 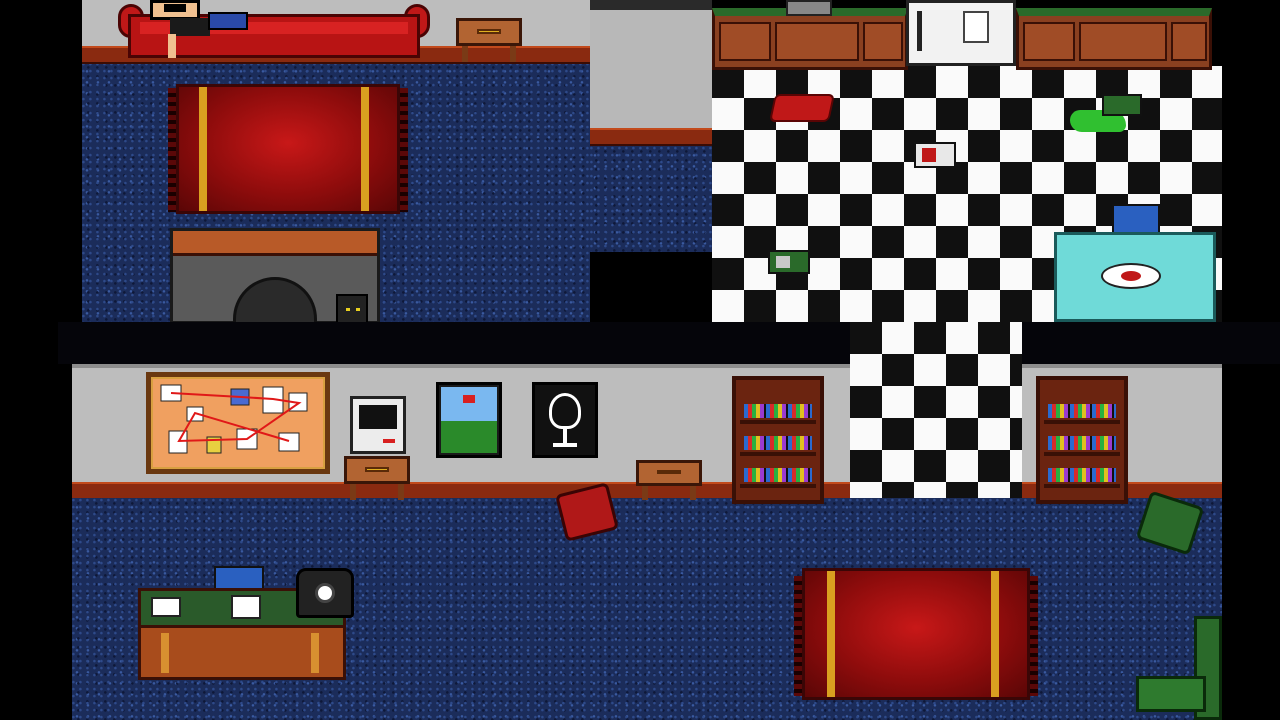 What do you see at coordinates (469, 420) in the screenshot?
I see `landscape-painting-icon` at bounding box center [469, 420].